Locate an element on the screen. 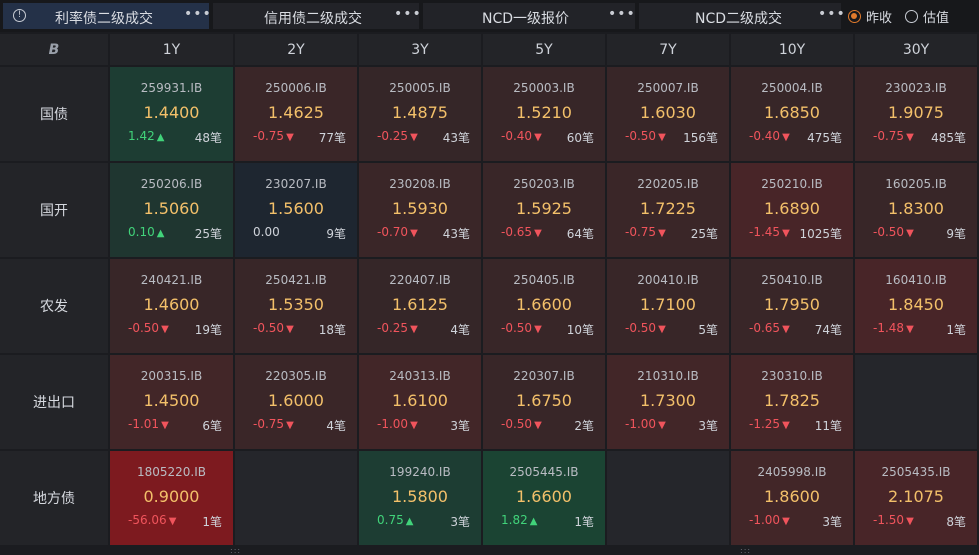 The width and height of the screenshot is (979, 555). yield-change: -1.00 ▼ is located at coordinates (397, 424).